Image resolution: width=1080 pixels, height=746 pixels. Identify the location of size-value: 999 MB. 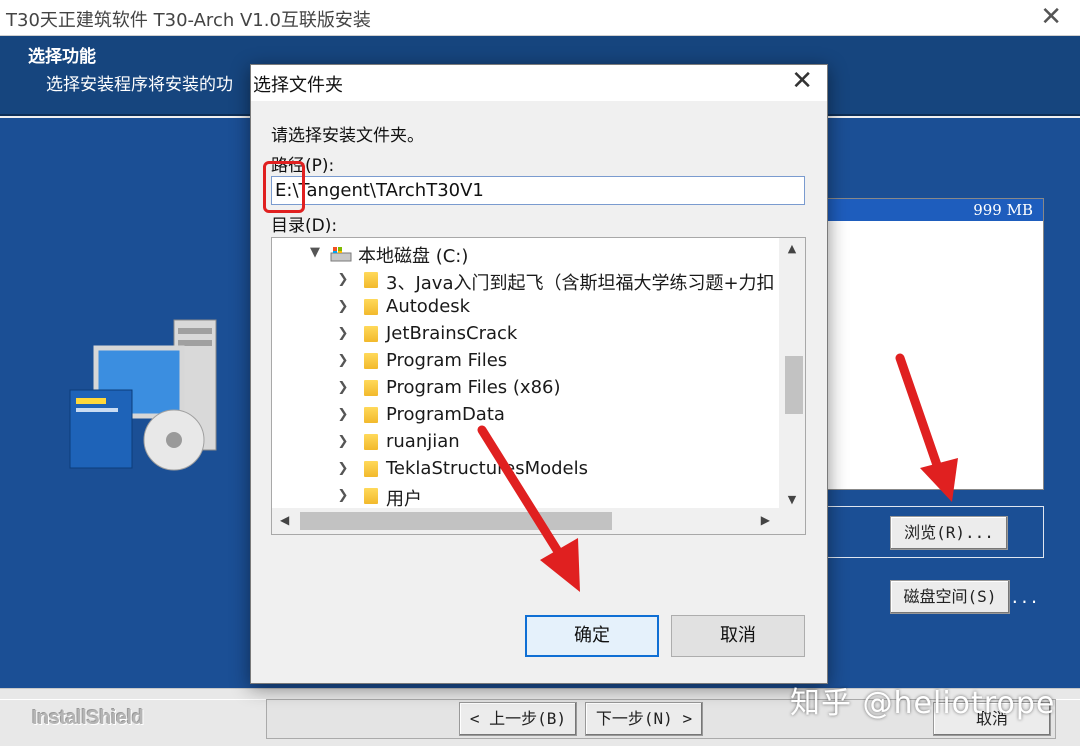
(935, 210).